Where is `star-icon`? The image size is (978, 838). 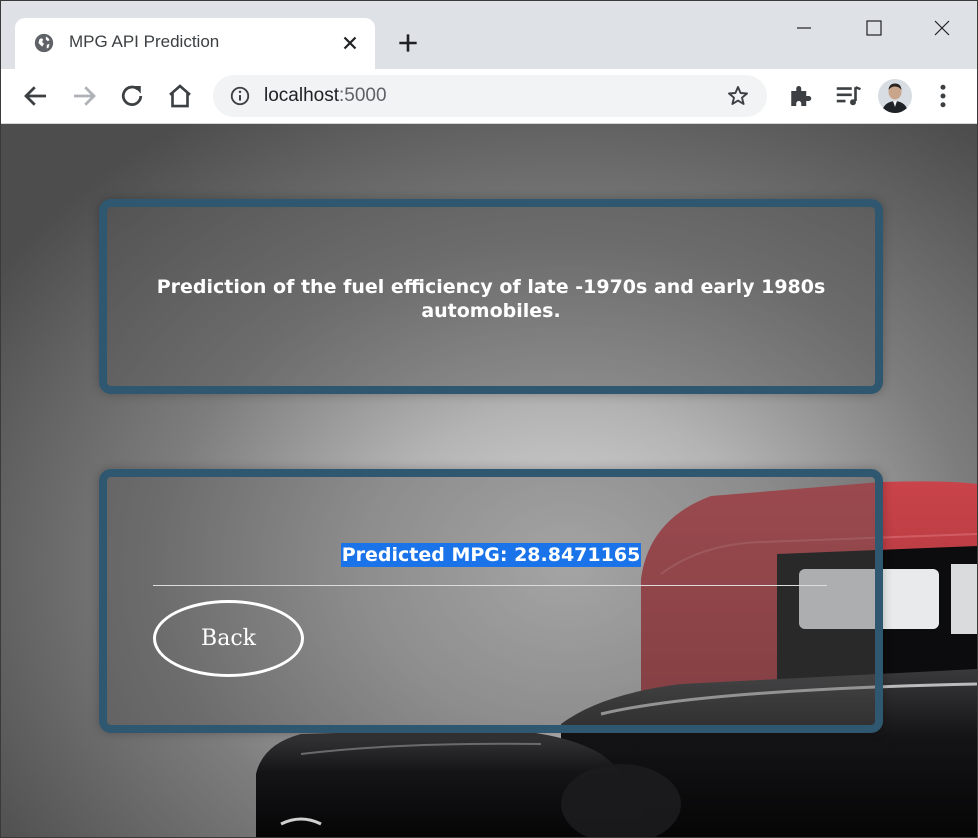 star-icon is located at coordinates (738, 96).